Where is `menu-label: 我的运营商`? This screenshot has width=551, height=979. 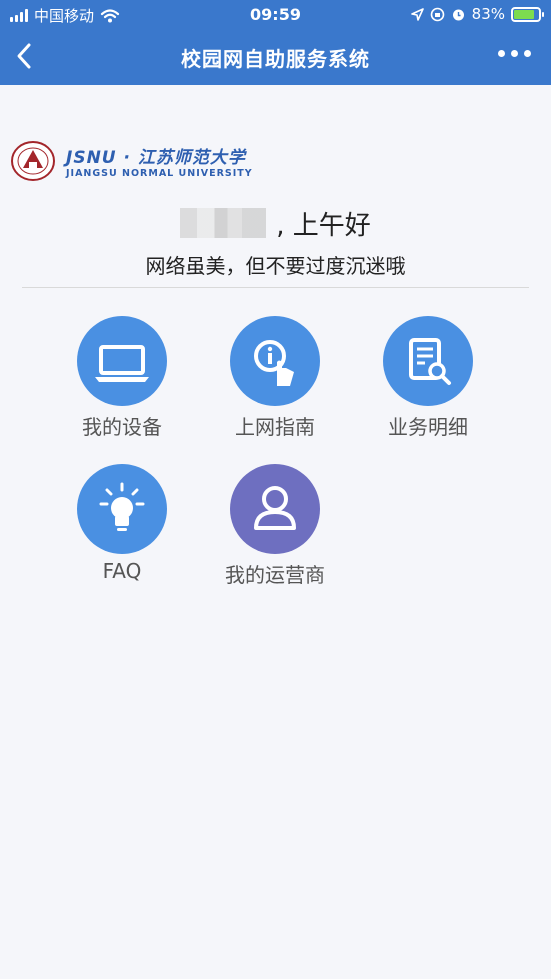 menu-label: 我的运营商 is located at coordinates (275, 575).